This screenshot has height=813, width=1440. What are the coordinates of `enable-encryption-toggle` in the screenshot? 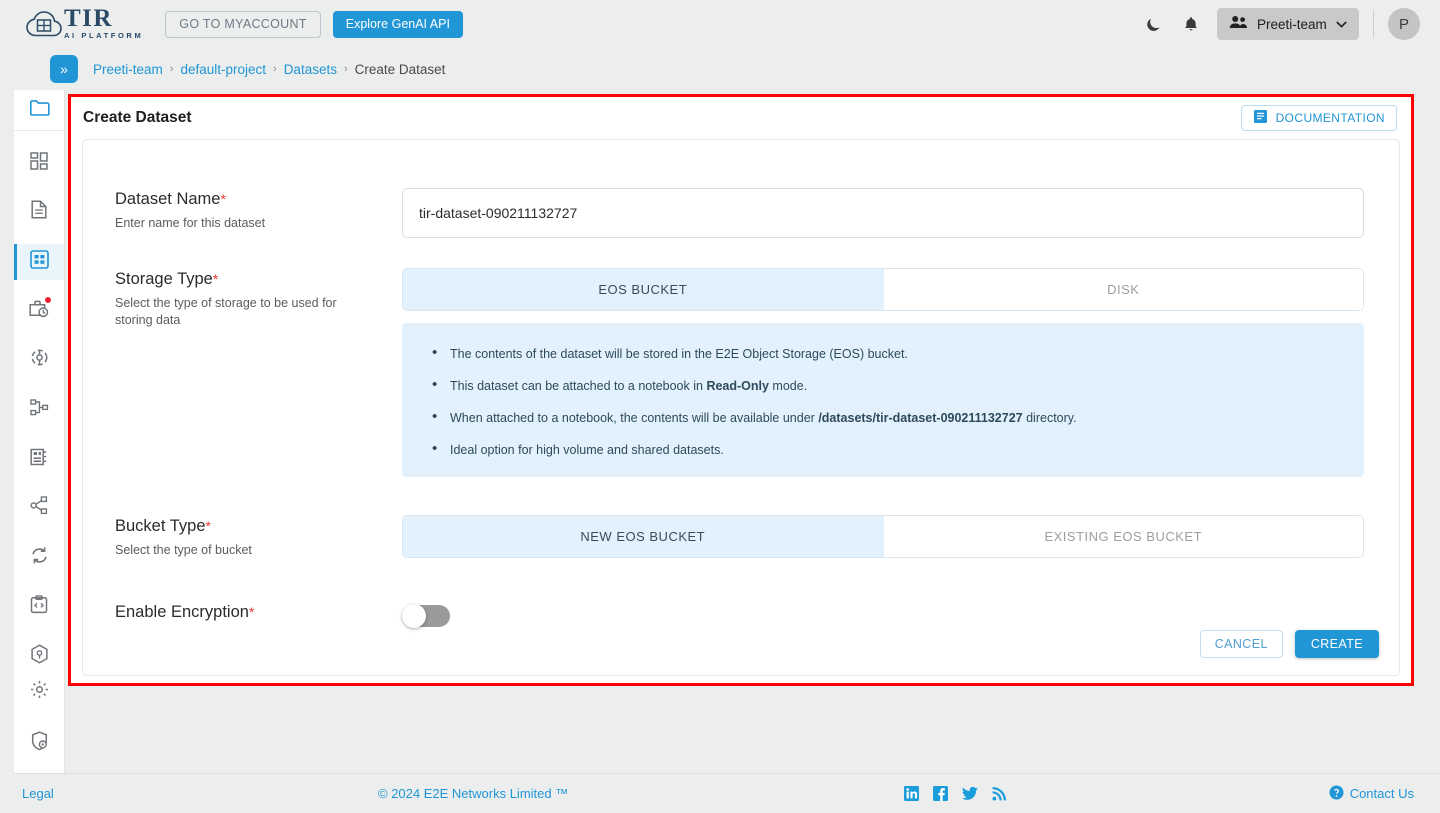 It's located at (426, 616).